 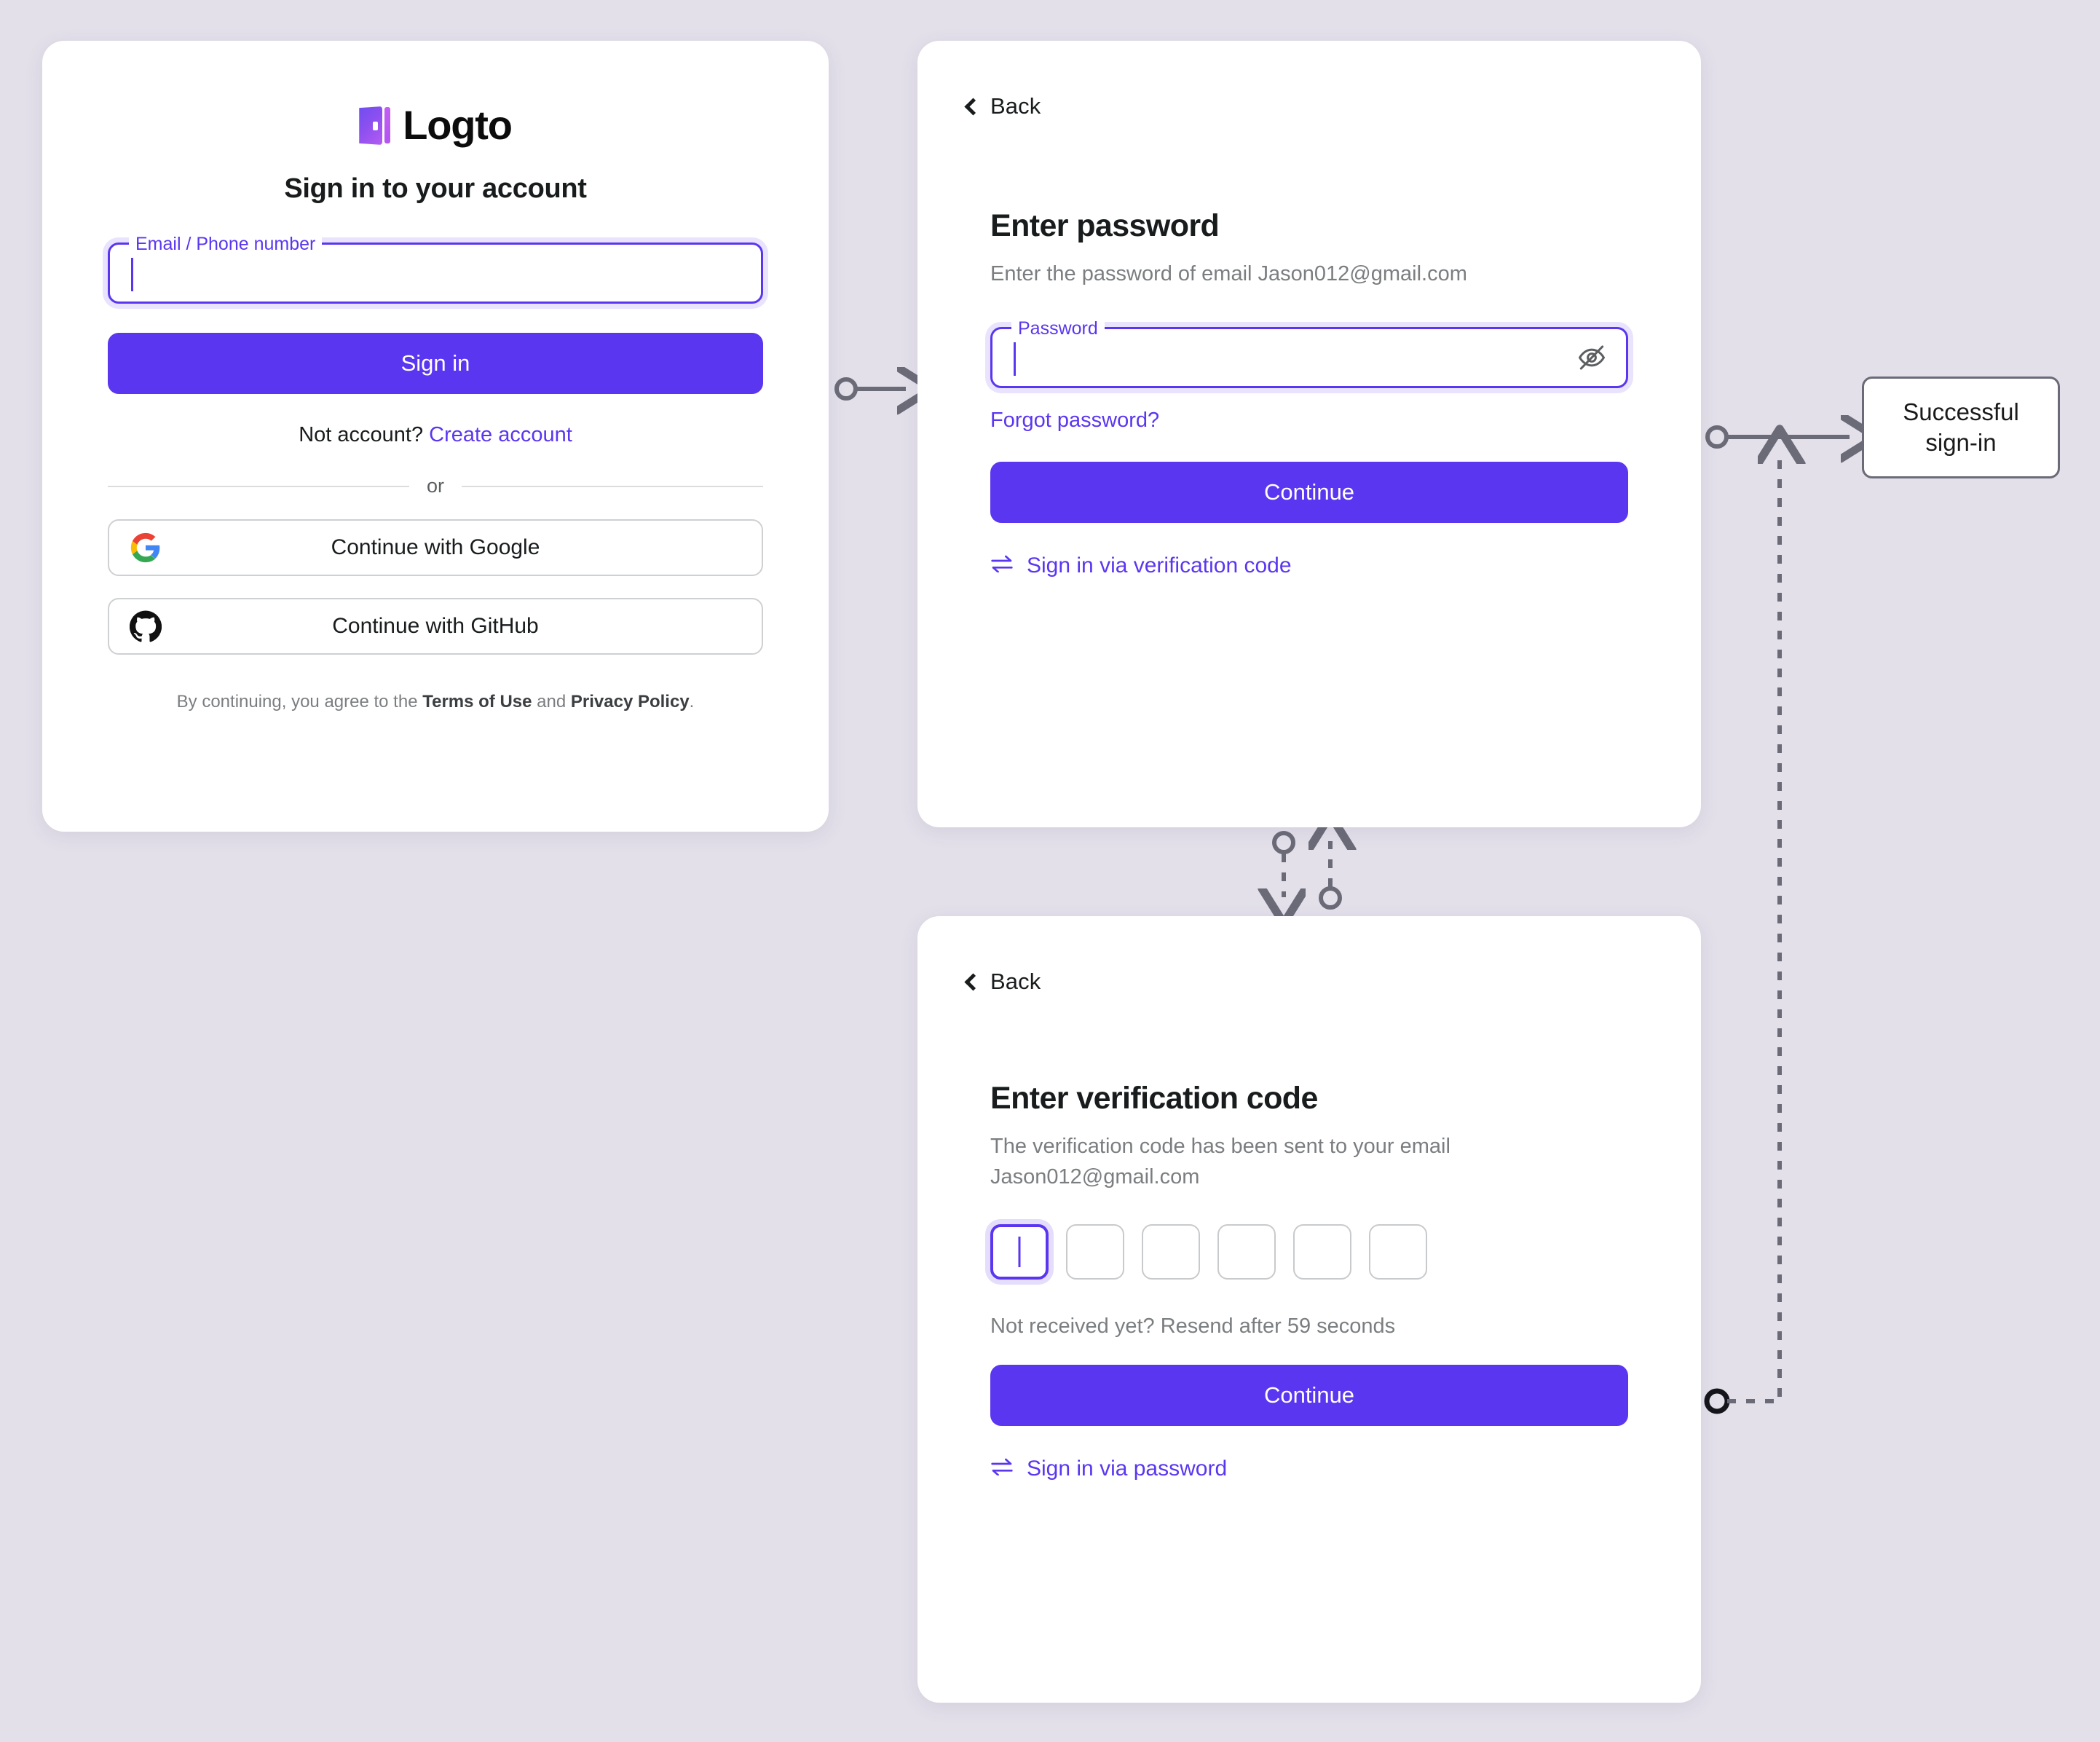 I want to click on continue-with-google-button: Continue with Google, so click(x=436, y=547).